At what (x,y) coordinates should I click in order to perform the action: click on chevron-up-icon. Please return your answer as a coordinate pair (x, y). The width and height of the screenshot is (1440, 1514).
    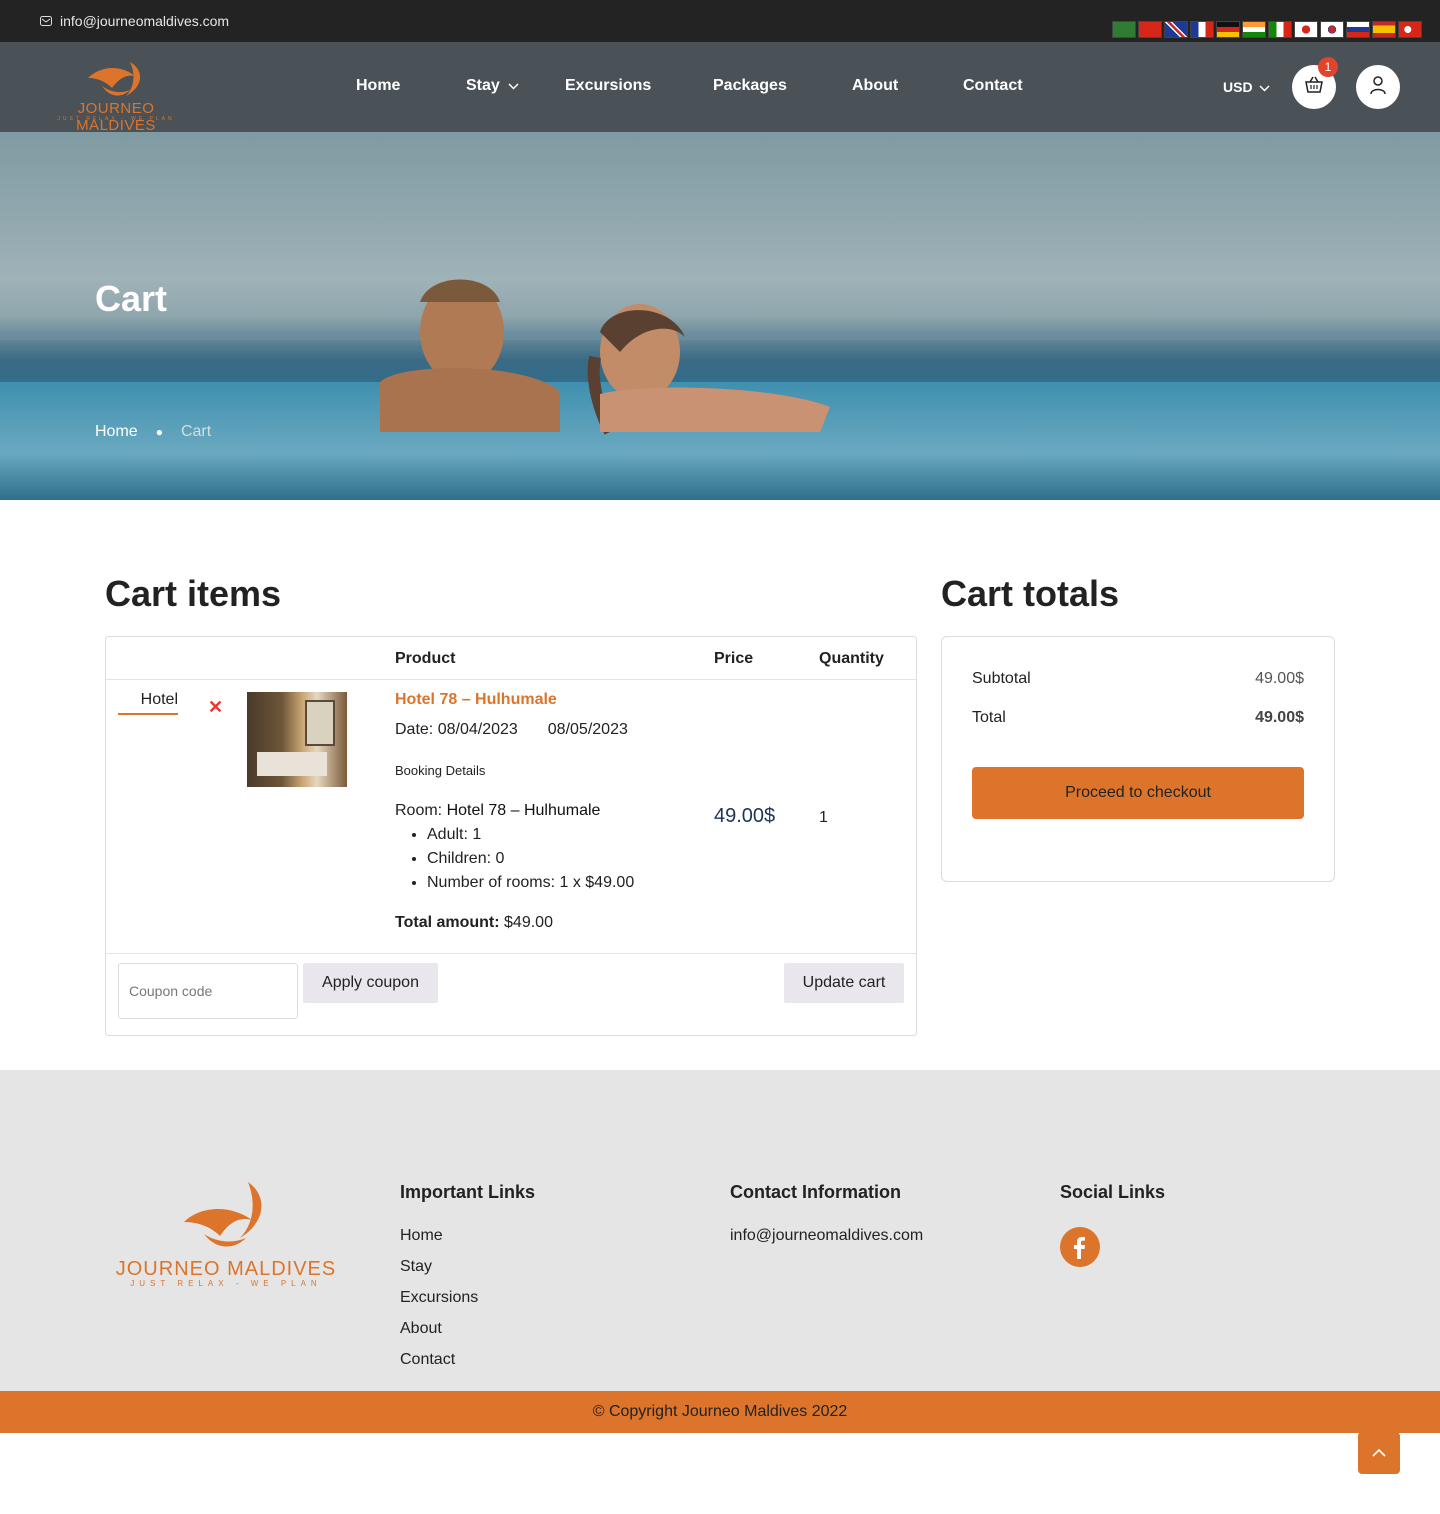
    Looking at the image, I should click on (1379, 1453).